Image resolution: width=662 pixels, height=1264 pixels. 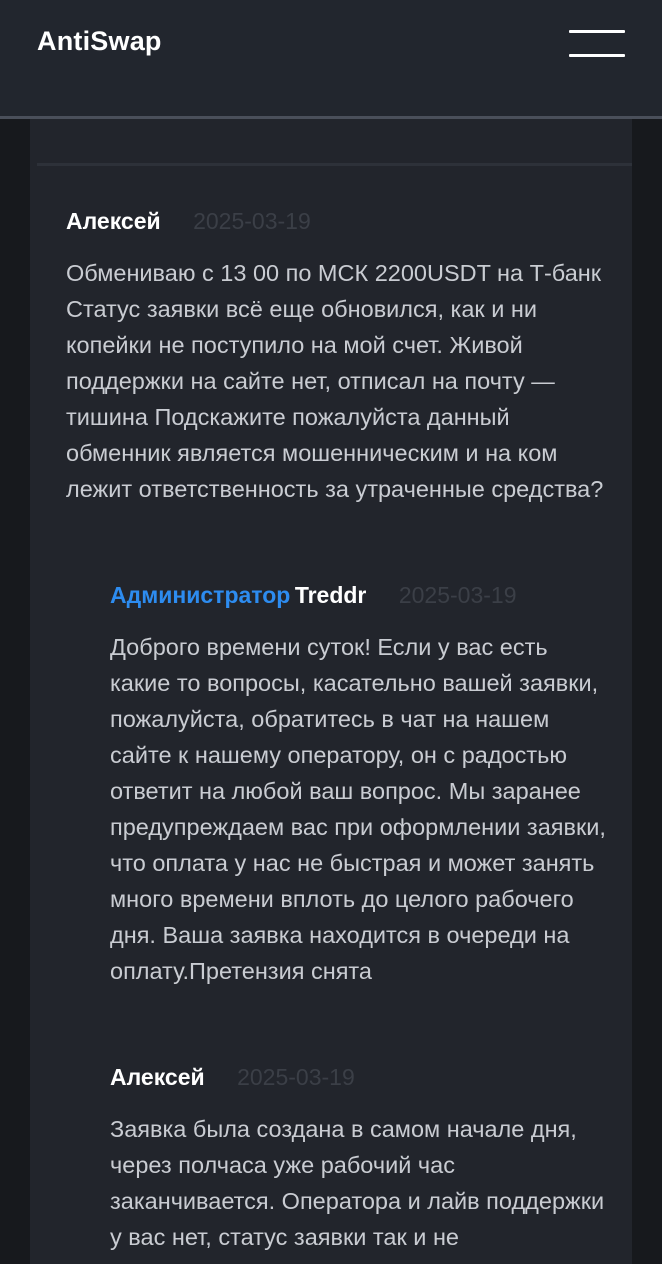 I want to click on admin-role-label: Администратор, so click(x=200, y=595).